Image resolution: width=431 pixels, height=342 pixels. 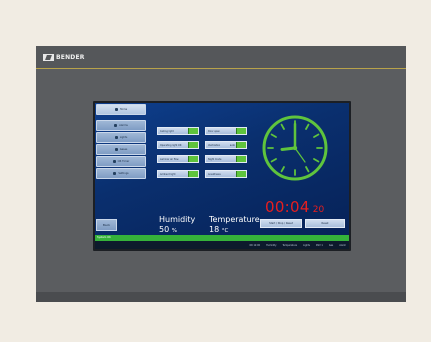 What do you see at coordinates (214, 145) in the screenshot?
I see `control-label: Ventilation` at bounding box center [214, 145].